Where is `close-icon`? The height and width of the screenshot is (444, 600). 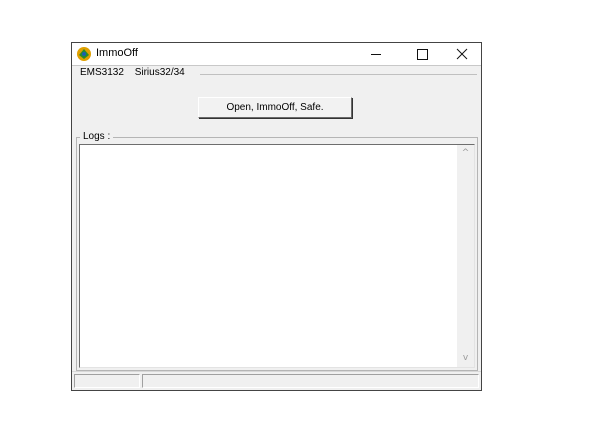
close-icon is located at coordinates (462, 54).